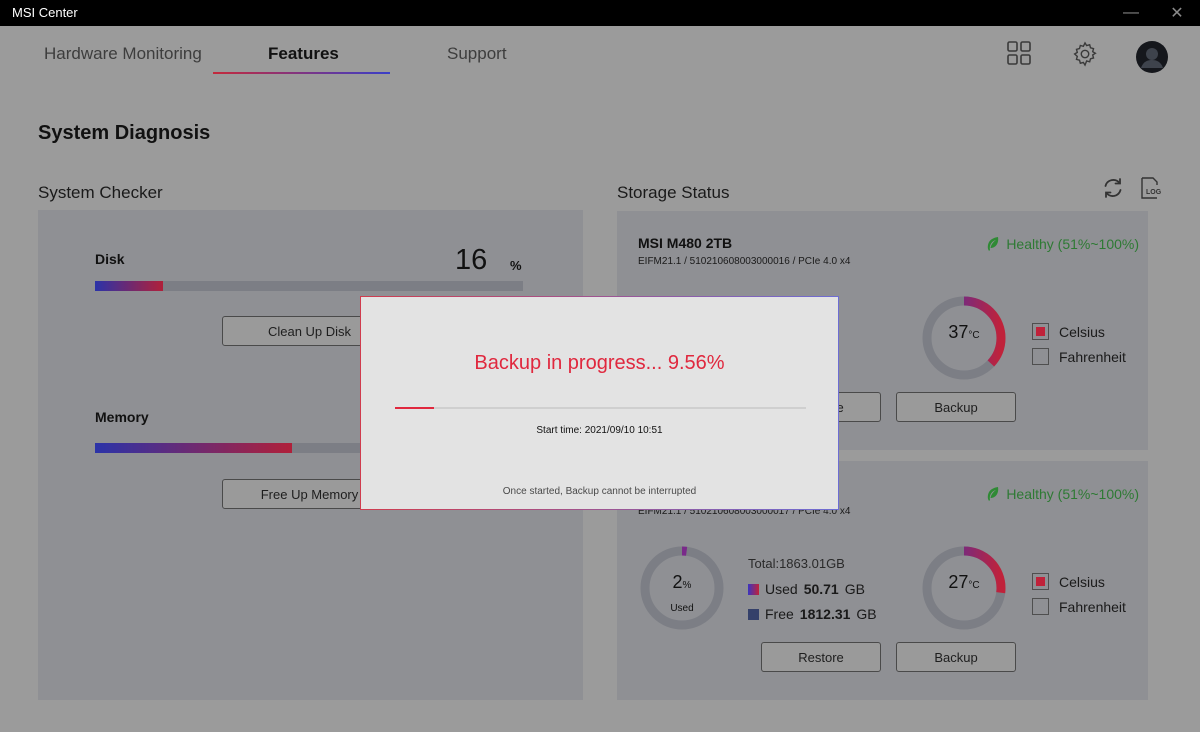 This screenshot has height=732, width=1200. What do you see at coordinates (821, 657) in the screenshot?
I see `restore-button: Restore` at bounding box center [821, 657].